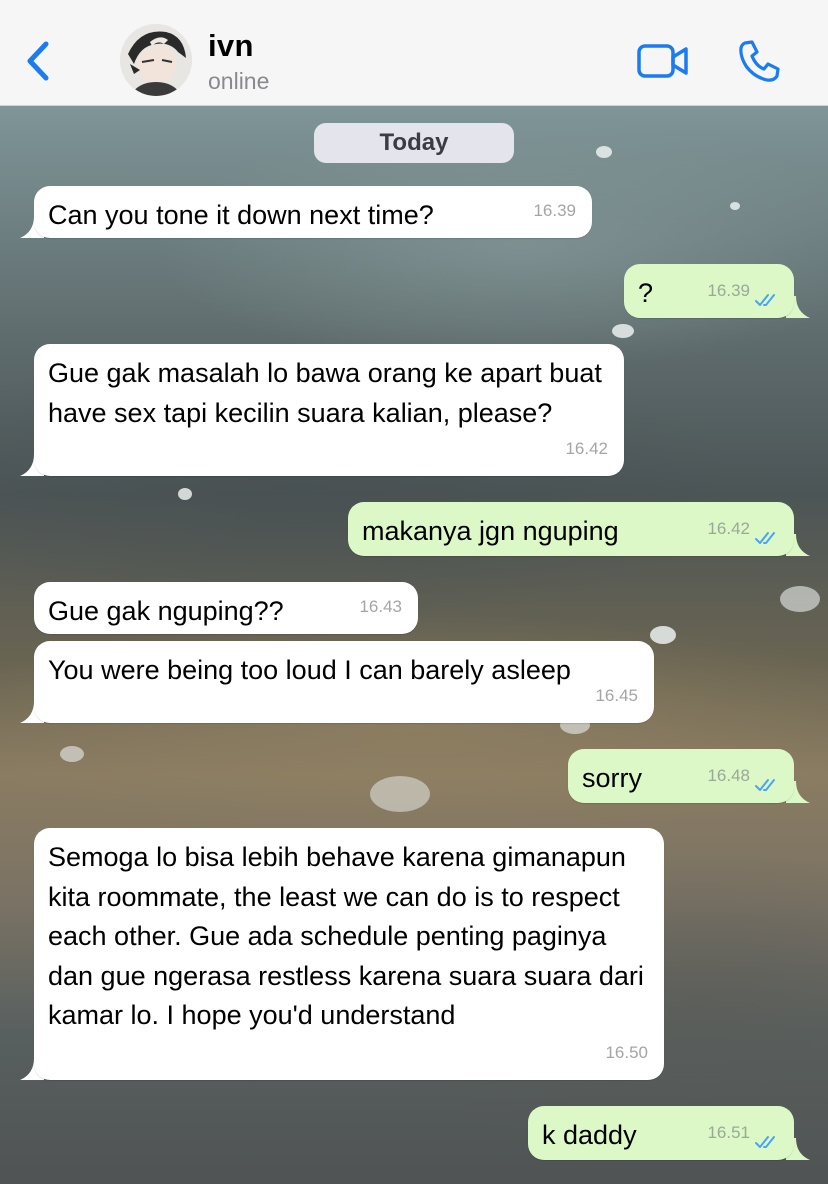 The height and width of the screenshot is (1184, 828). I want to click on back-button, so click(39, 61).